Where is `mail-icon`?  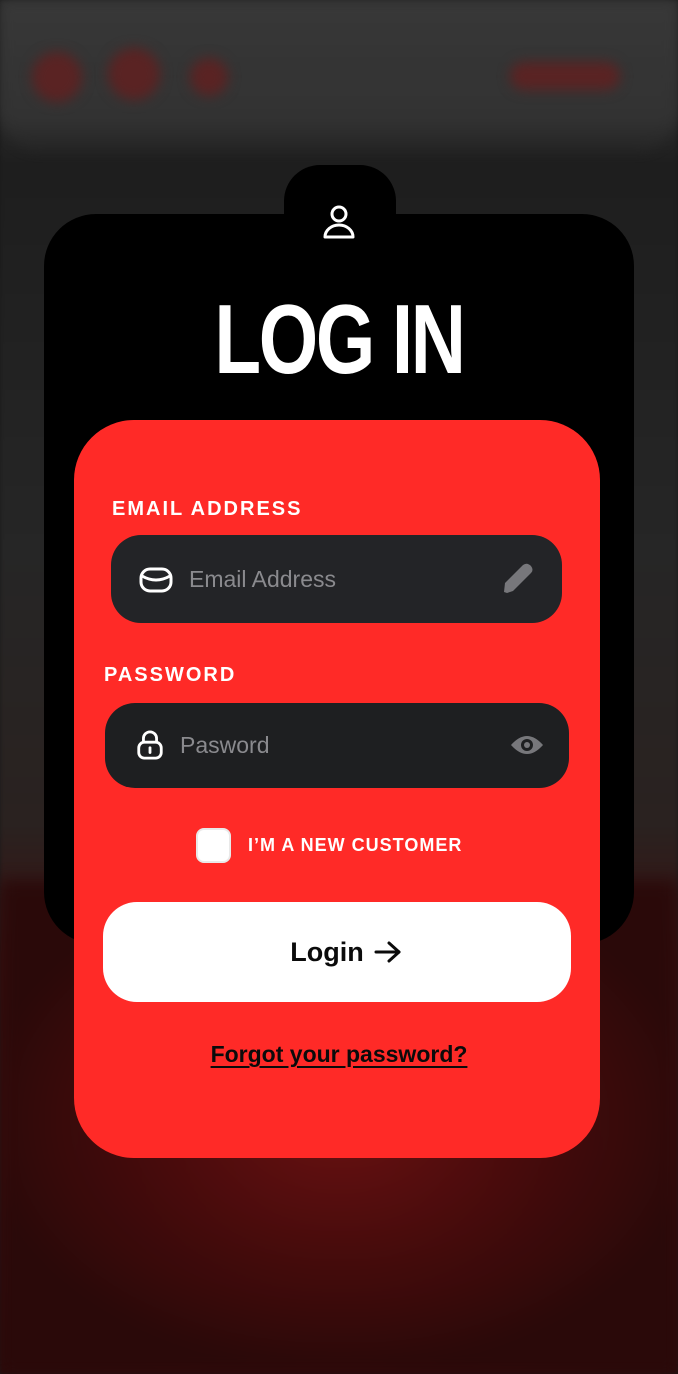 mail-icon is located at coordinates (156, 580).